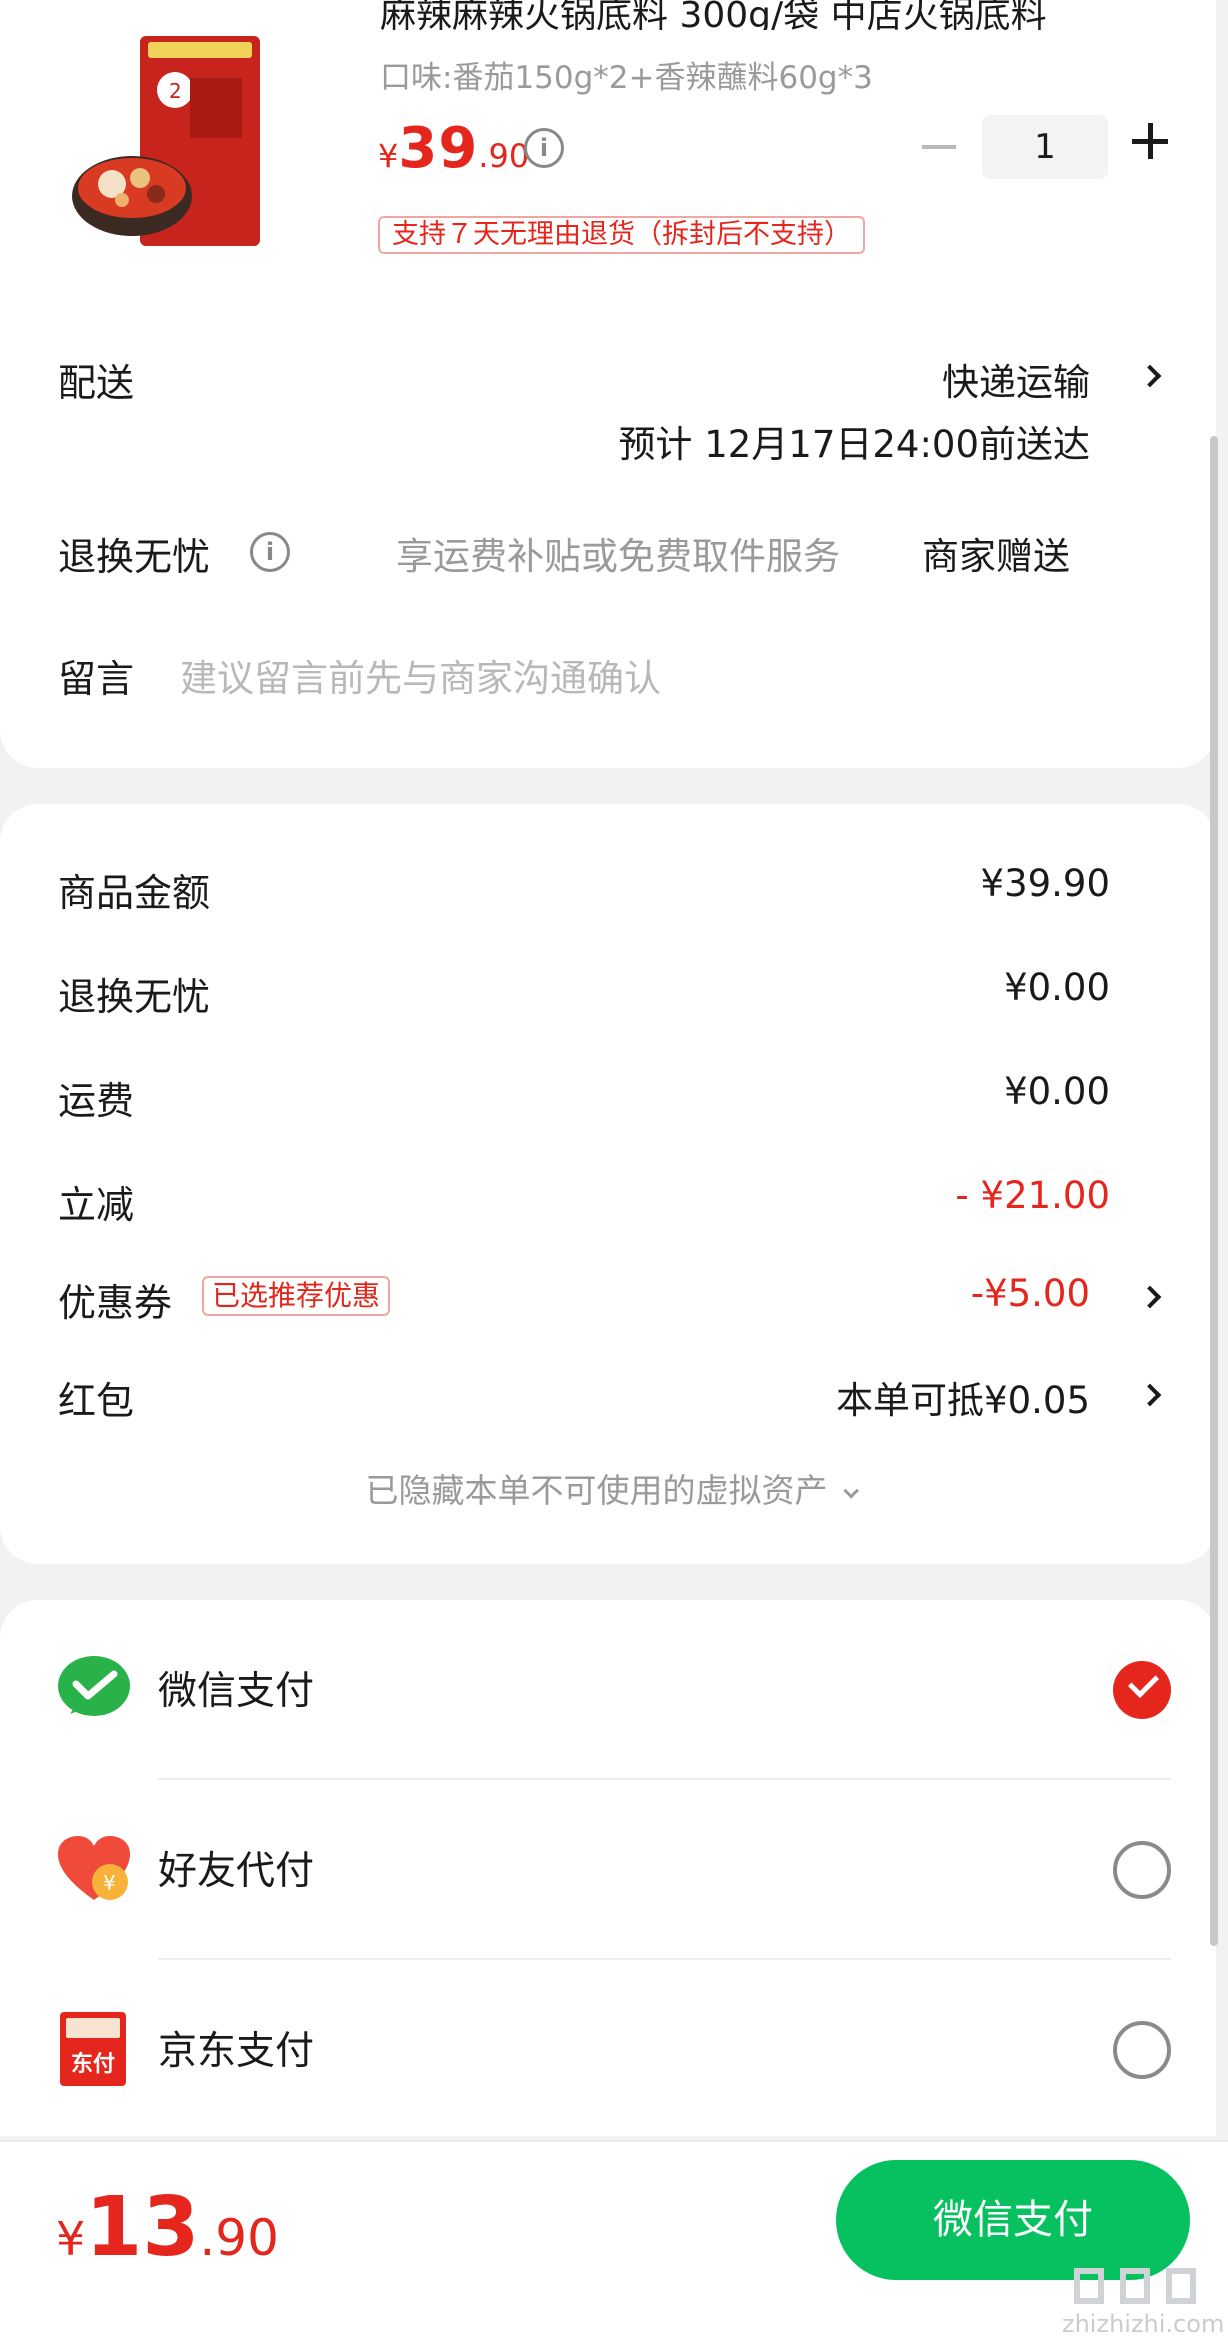  What do you see at coordinates (614, 2243) in the screenshot?
I see `checkout-bottom-bar: ¥13.90 微信支付` at bounding box center [614, 2243].